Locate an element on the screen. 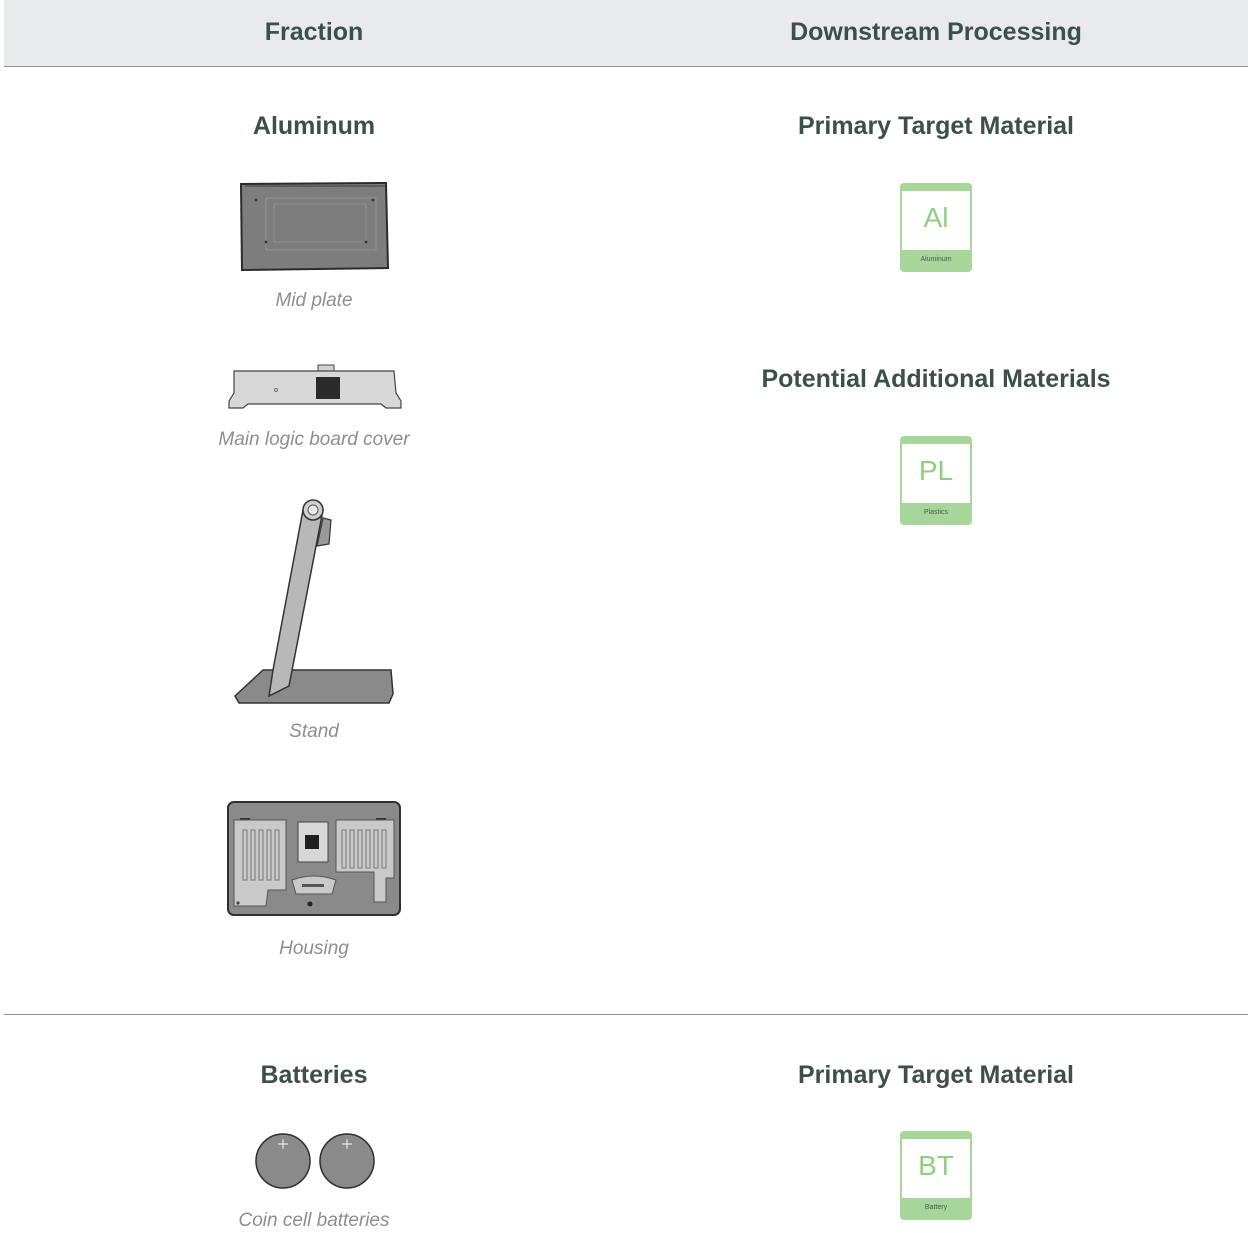 The width and height of the screenshot is (1248, 1233). material-symbol: Al is located at coordinates (936, 217).